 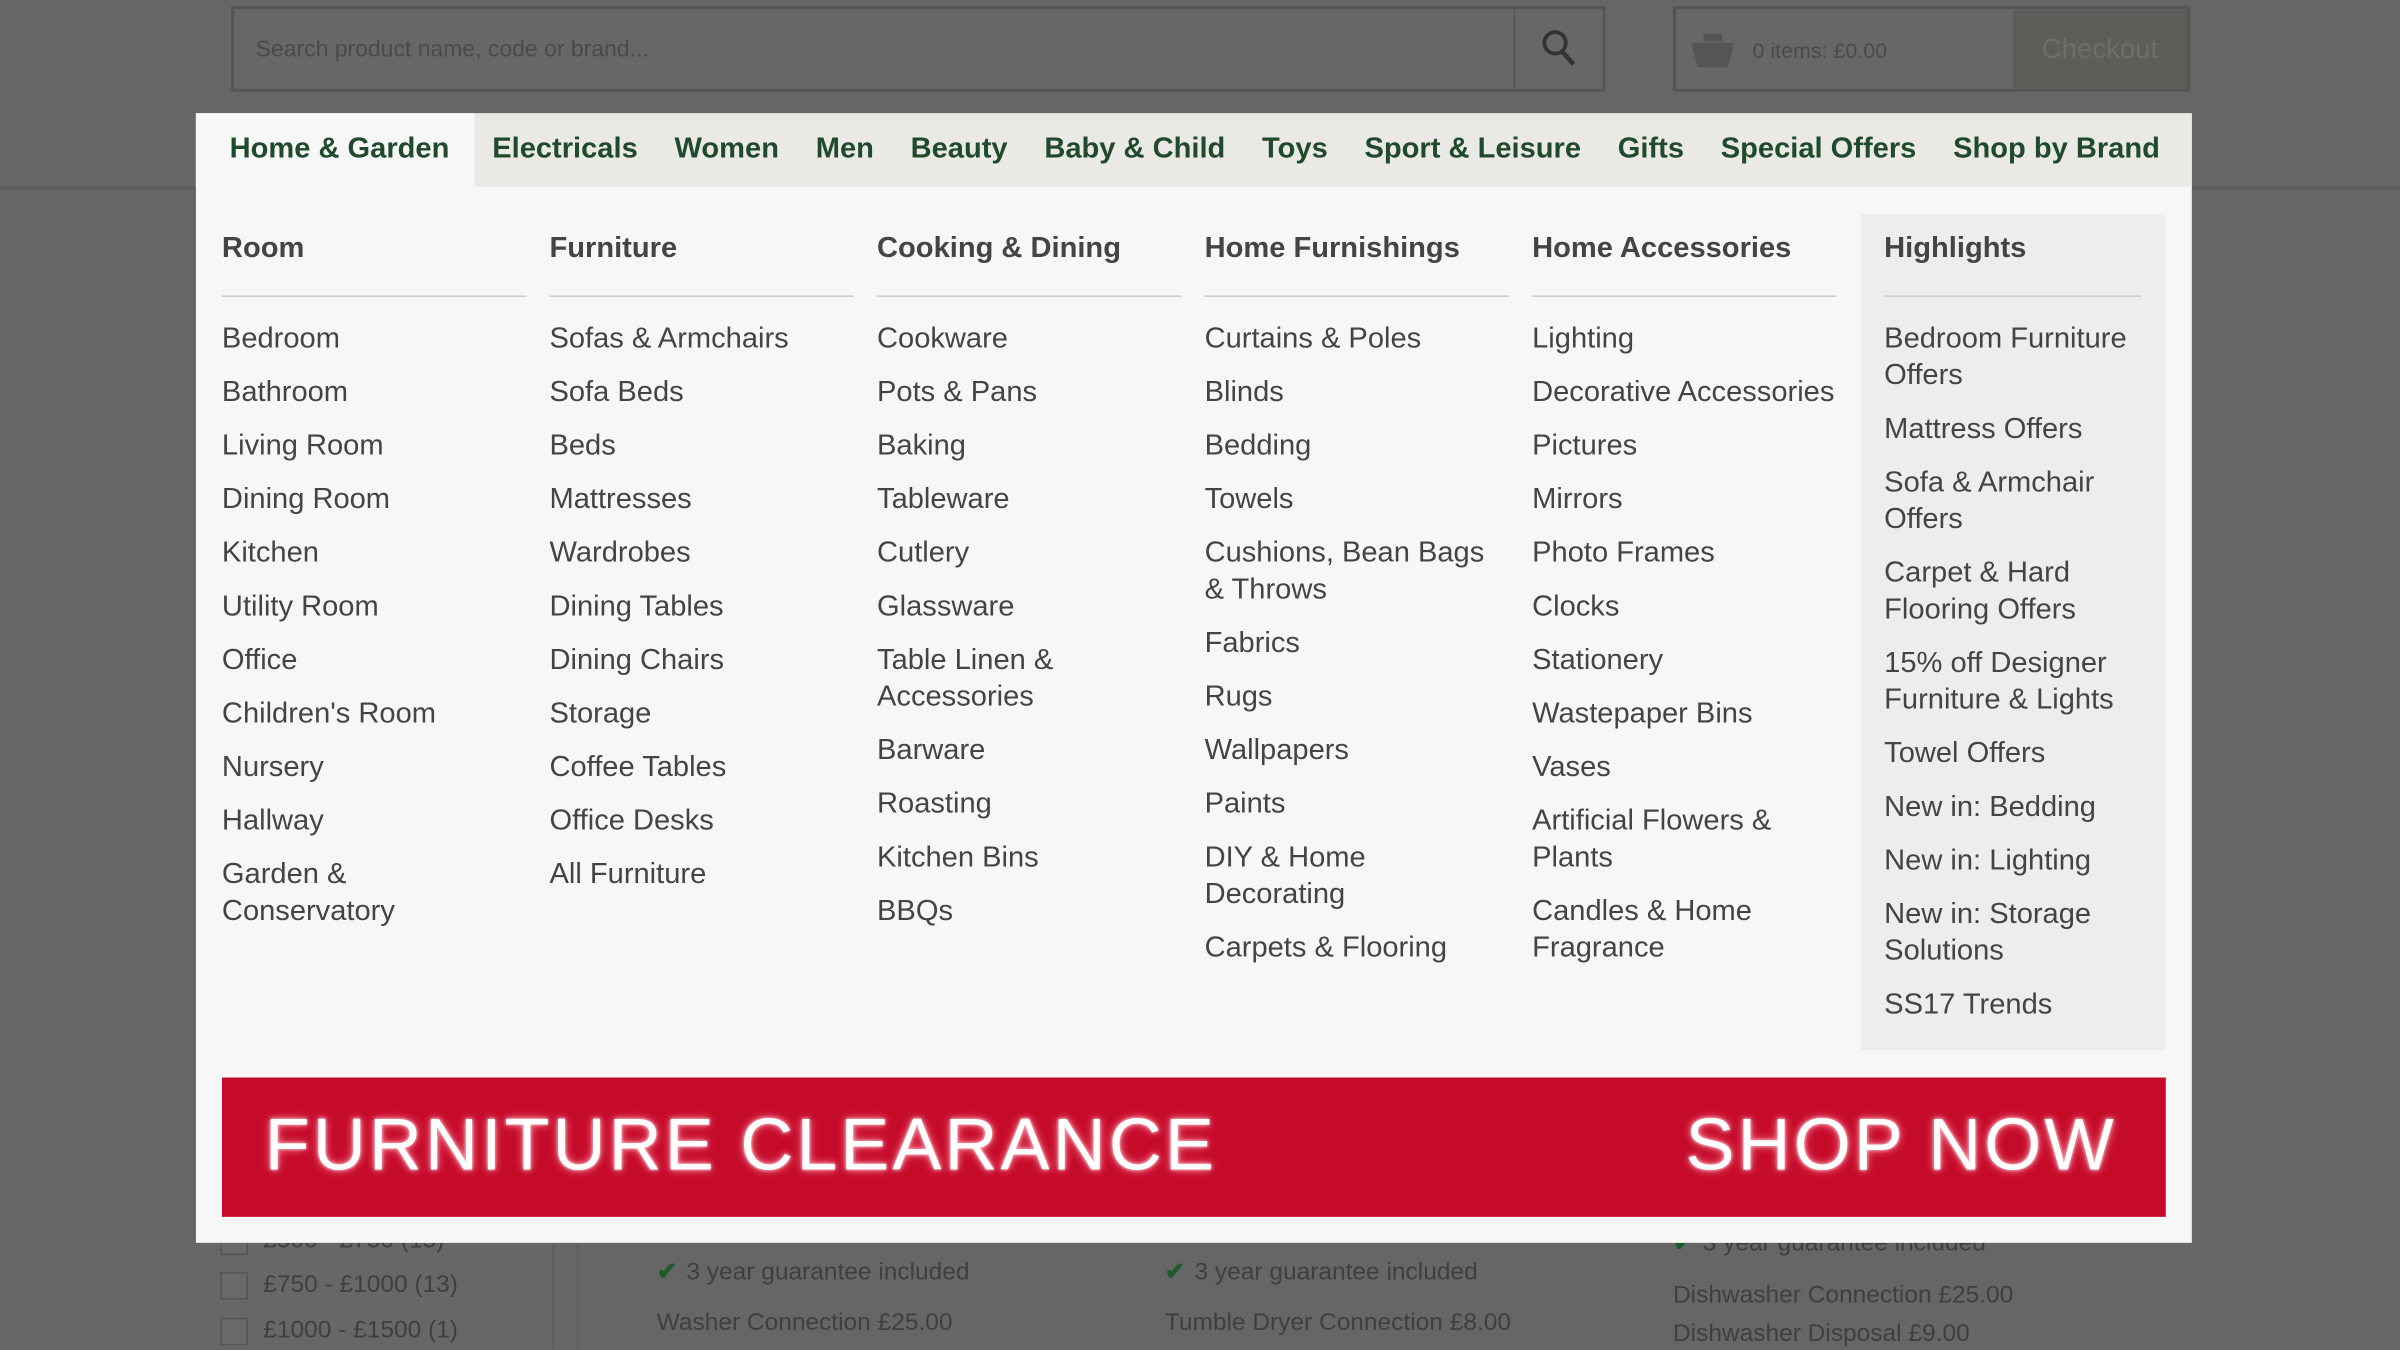 I want to click on column-heading: Cooking & Dining, so click(x=1029, y=265).